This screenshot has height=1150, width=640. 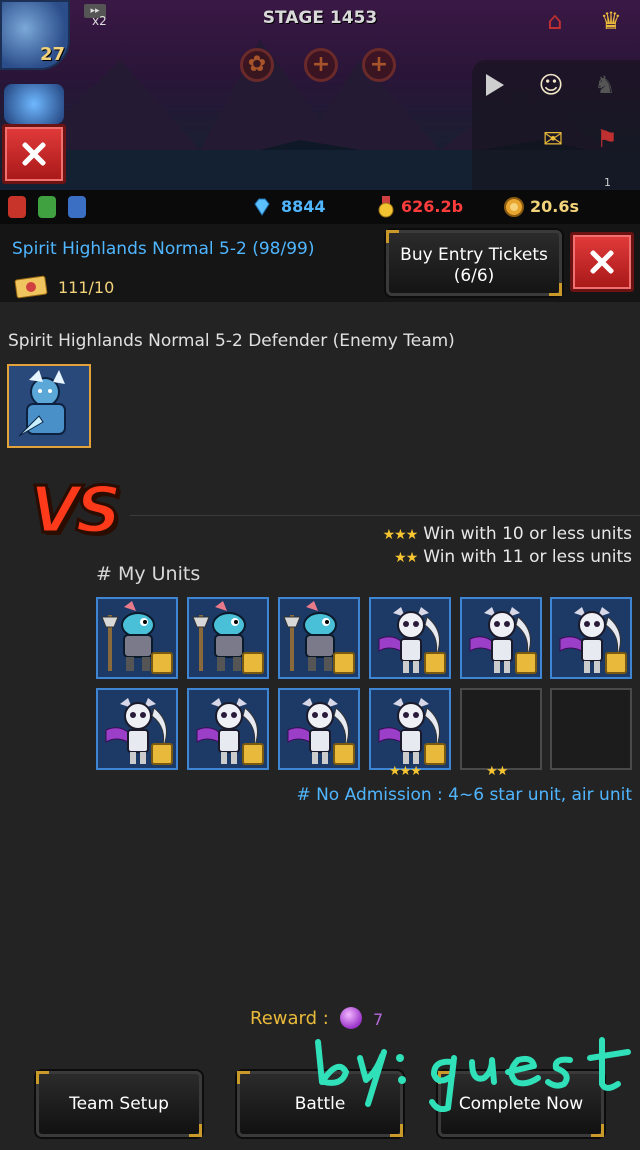 I want to click on shop-house-icon: ⌂, so click(x=555, y=21).